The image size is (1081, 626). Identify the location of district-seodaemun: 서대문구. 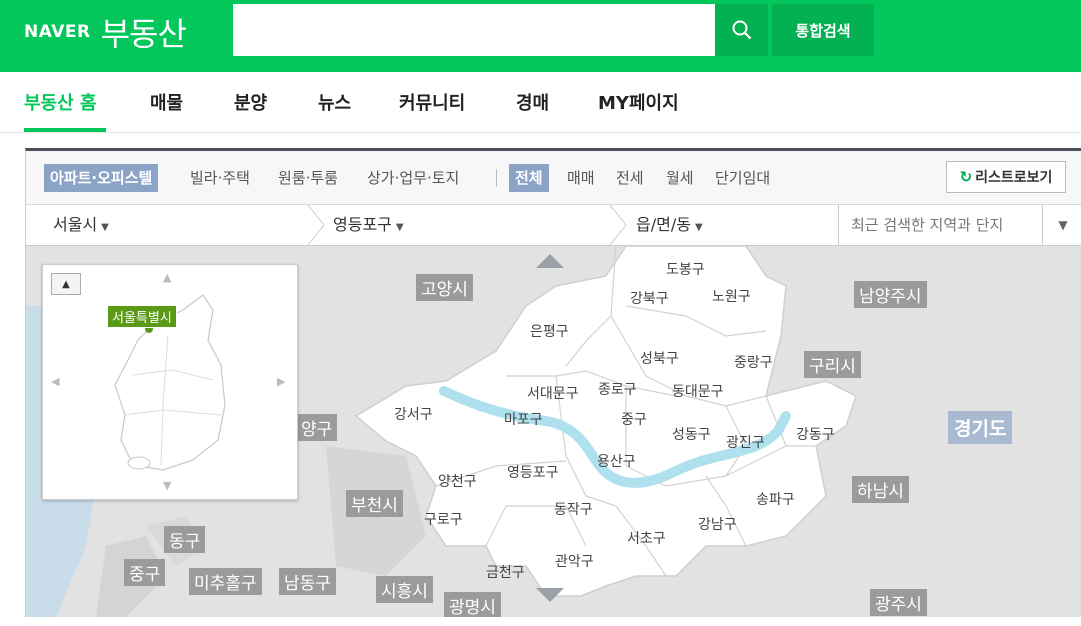
(553, 393).